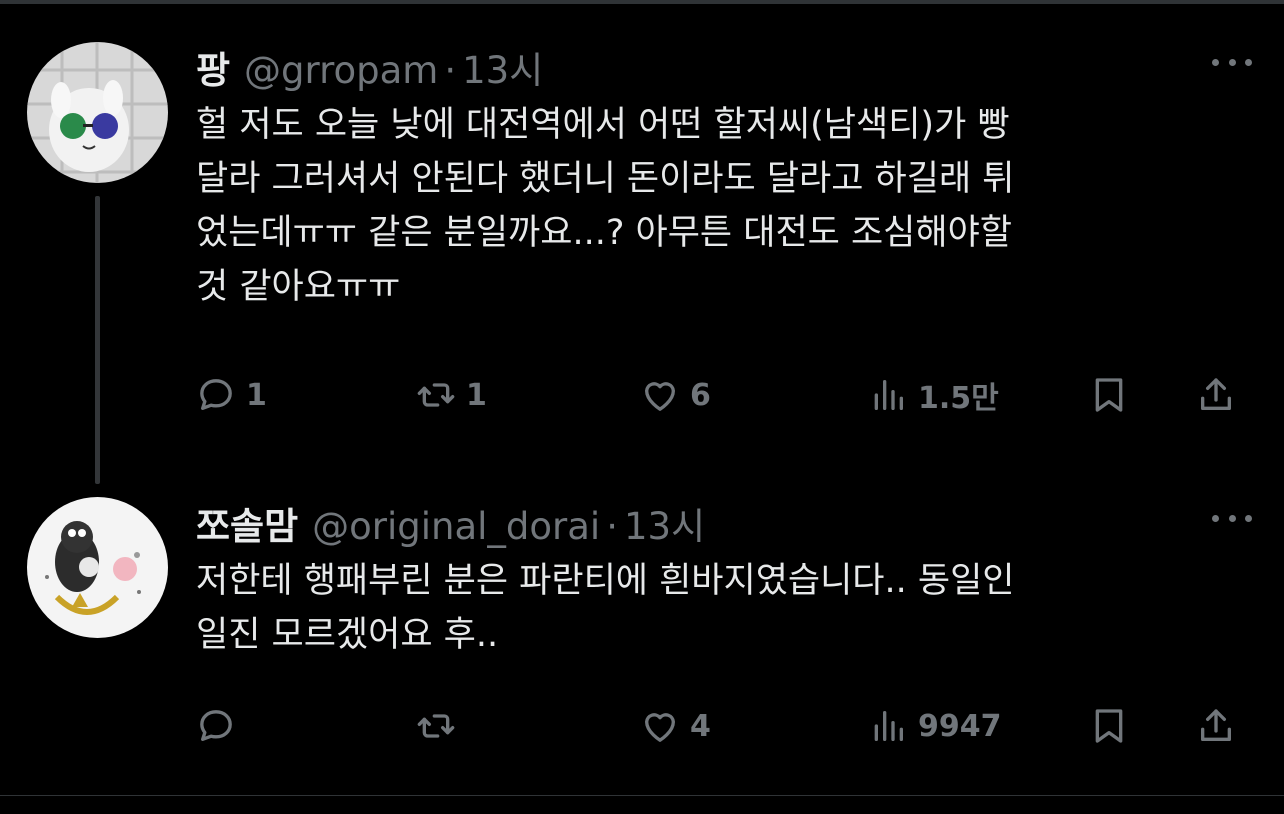  I want to click on reply-button: 1, so click(231, 395).